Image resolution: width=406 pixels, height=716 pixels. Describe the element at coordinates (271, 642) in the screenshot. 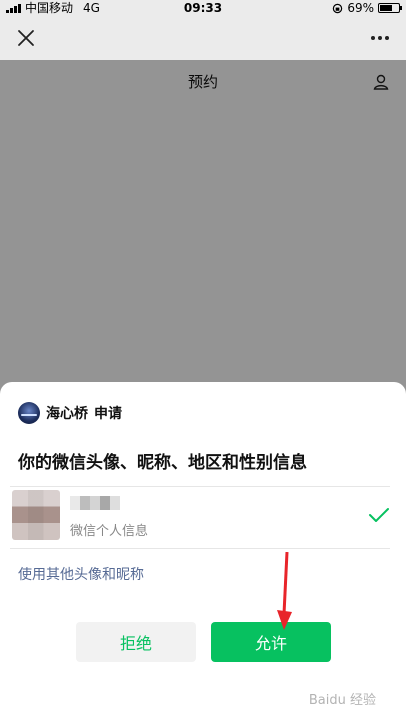

I see `allow-button: 允许` at that location.